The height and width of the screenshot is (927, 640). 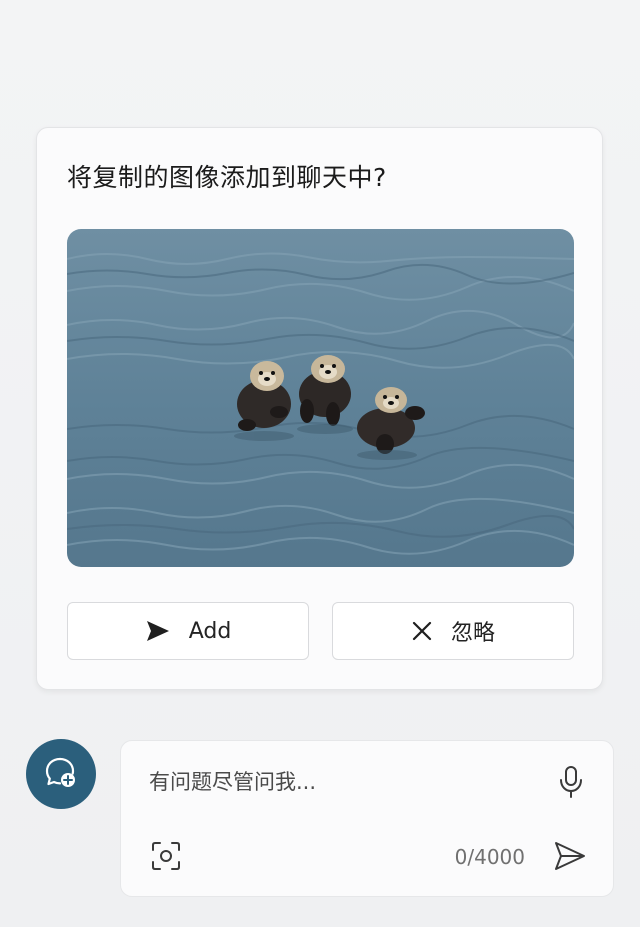 What do you see at coordinates (227, 177) in the screenshot?
I see `dialog-title: 将复制的图像添加到聊天中?` at bounding box center [227, 177].